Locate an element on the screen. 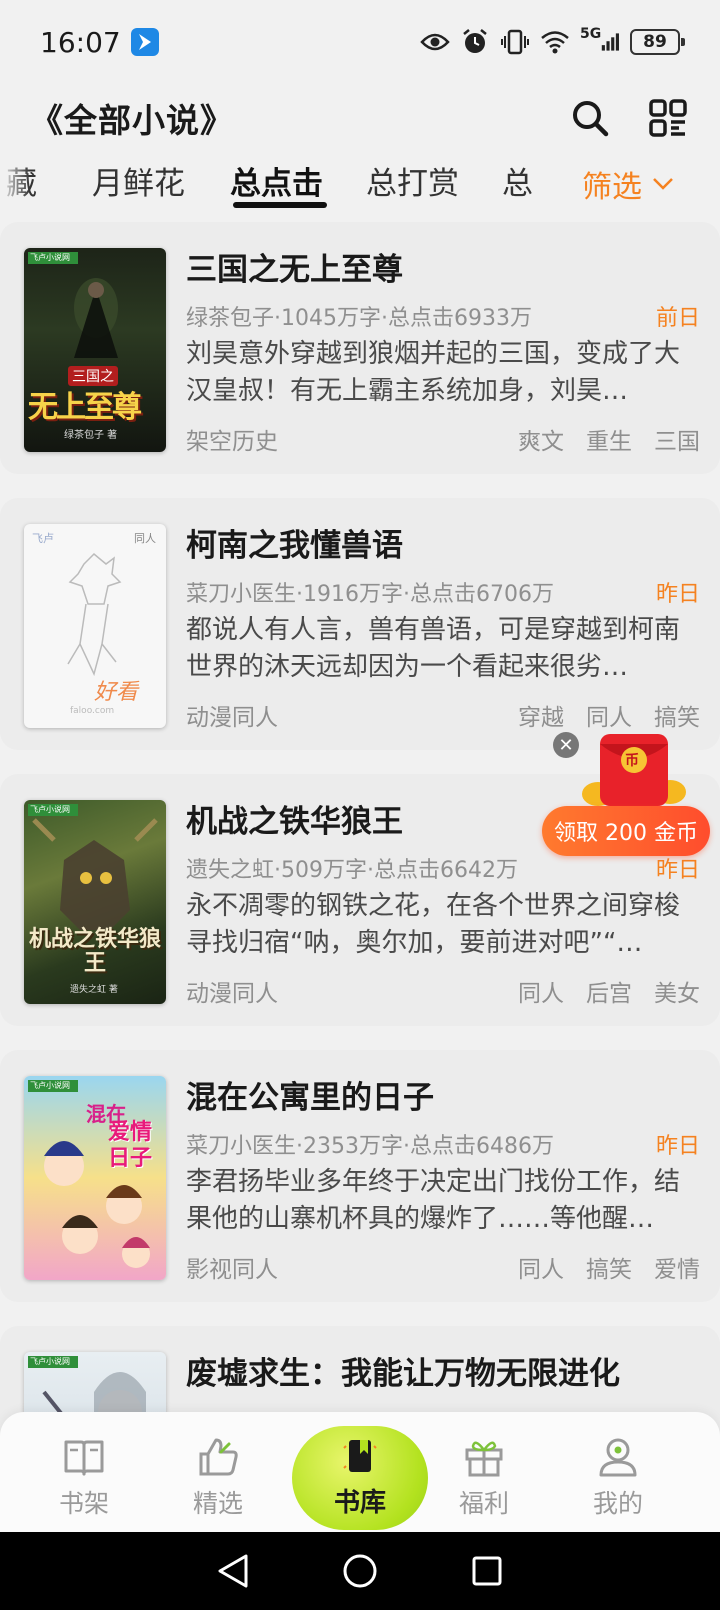  qr-scan-button is located at coordinates (668, 118).